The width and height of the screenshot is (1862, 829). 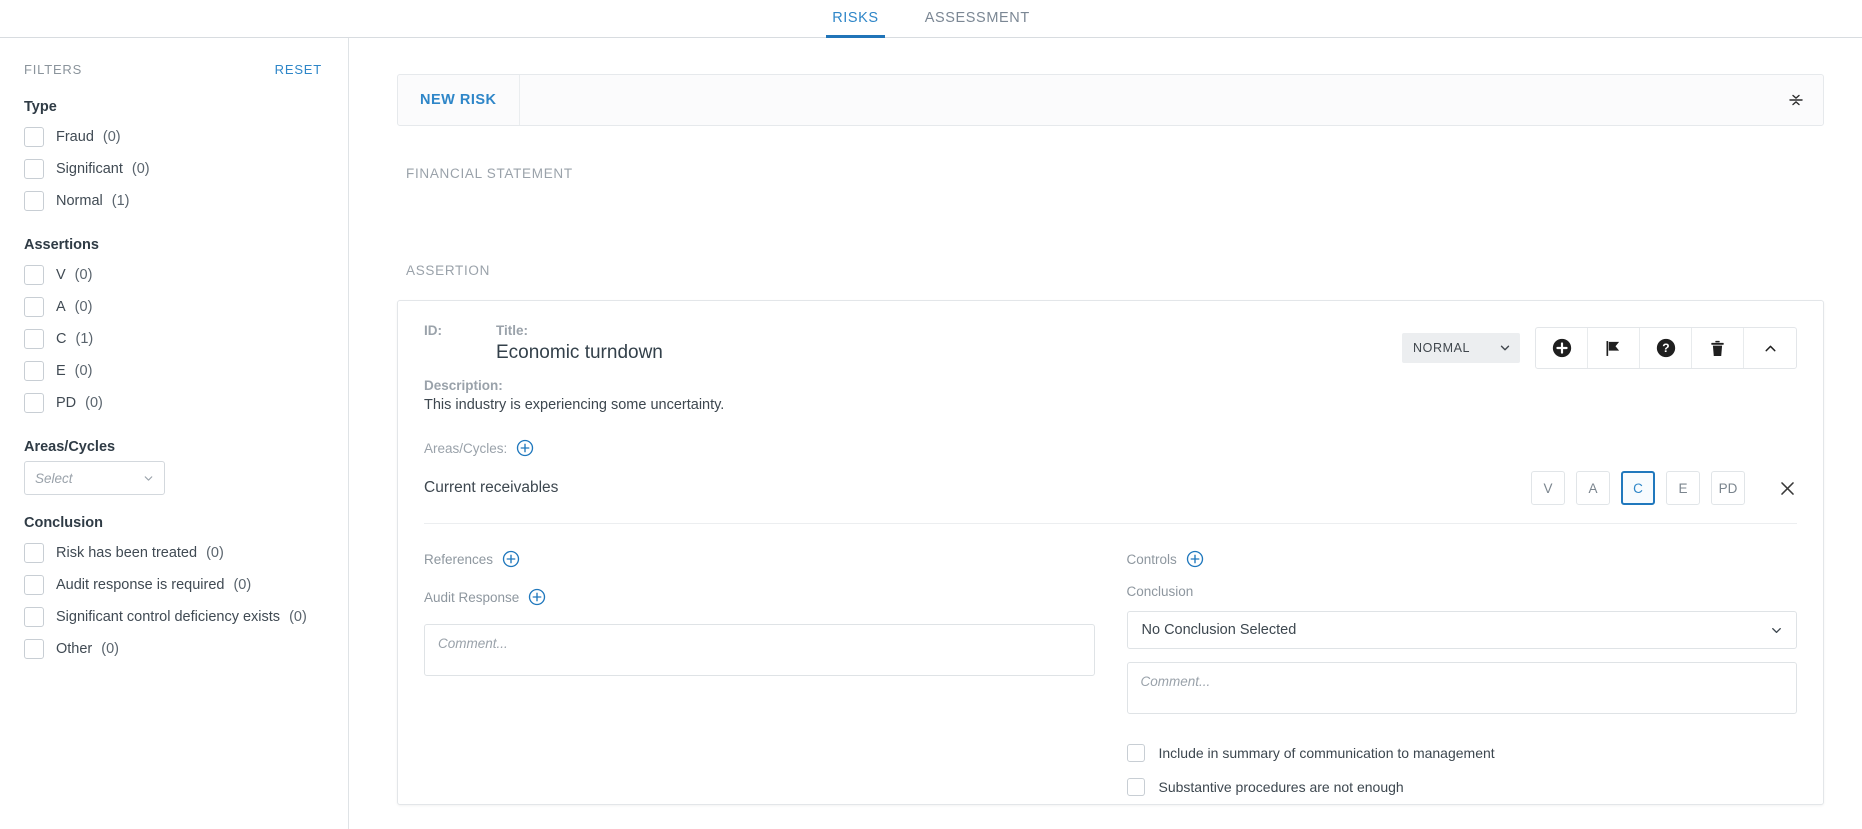 I want to click on add-audit-response-icon, so click(x=537, y=597).